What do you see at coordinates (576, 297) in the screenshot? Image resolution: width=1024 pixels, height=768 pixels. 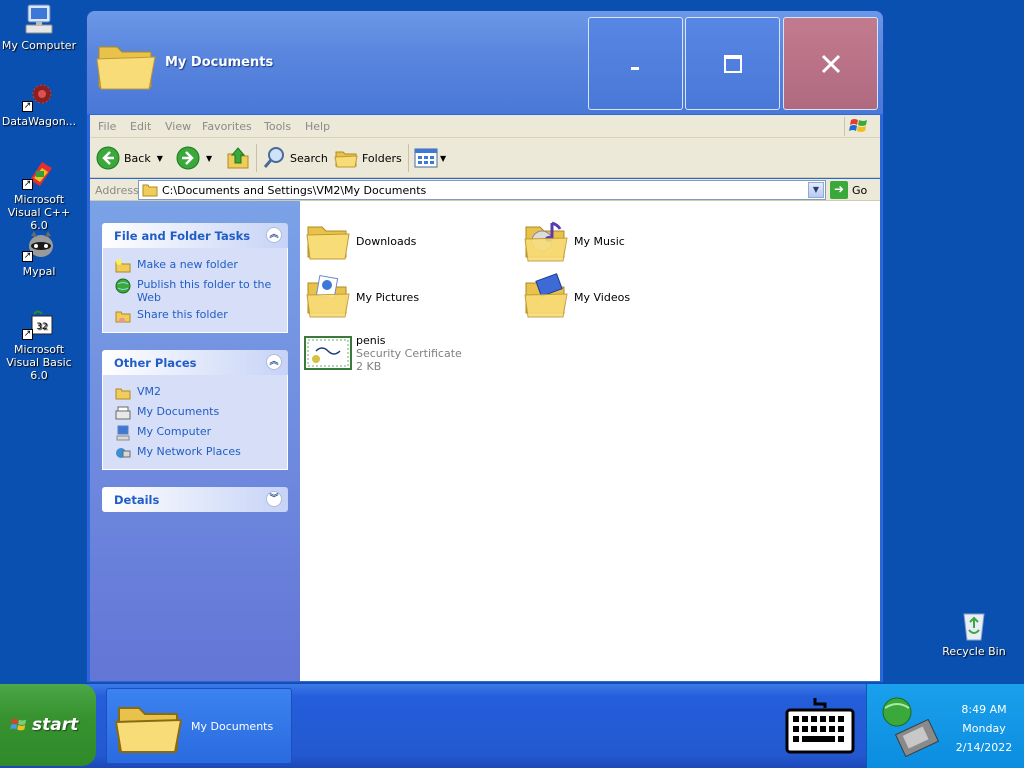 I see `list-item-my-videos: My Videos` at bounding box center [576, 297].